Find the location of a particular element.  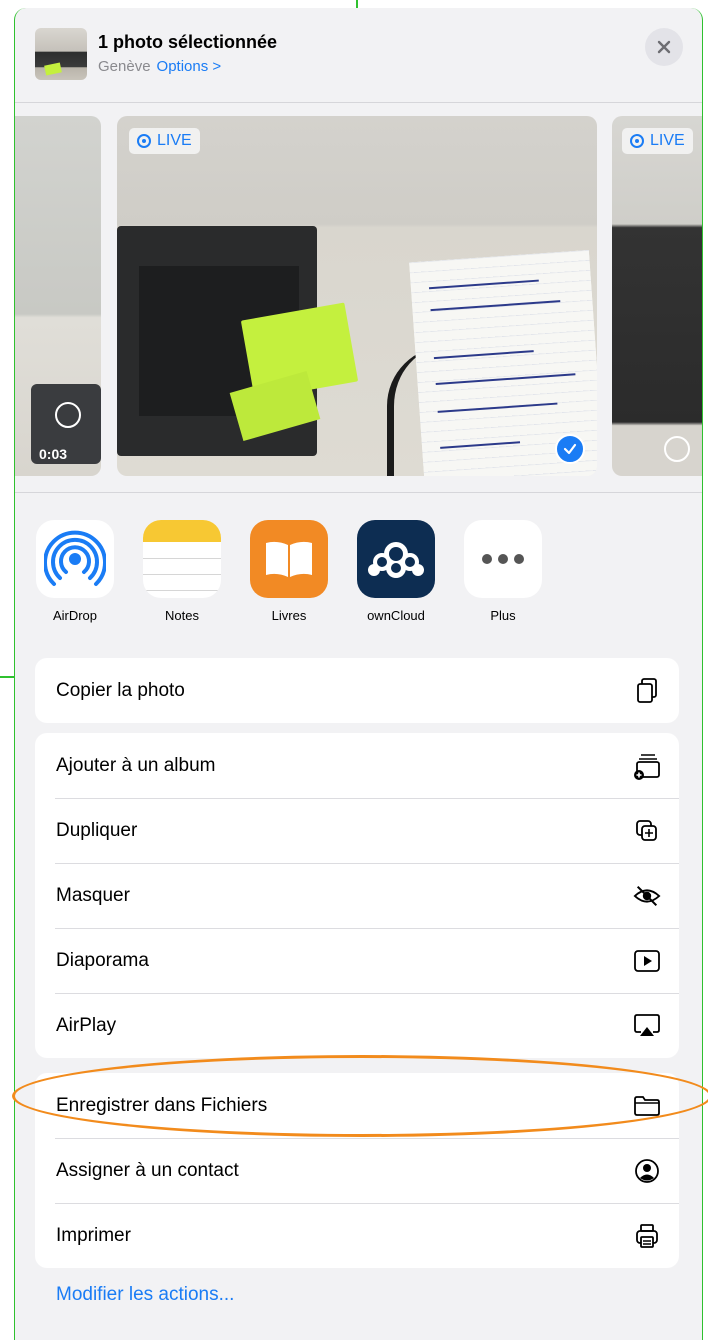

photo-left: 0:03 is located at coordinates (58, 296).